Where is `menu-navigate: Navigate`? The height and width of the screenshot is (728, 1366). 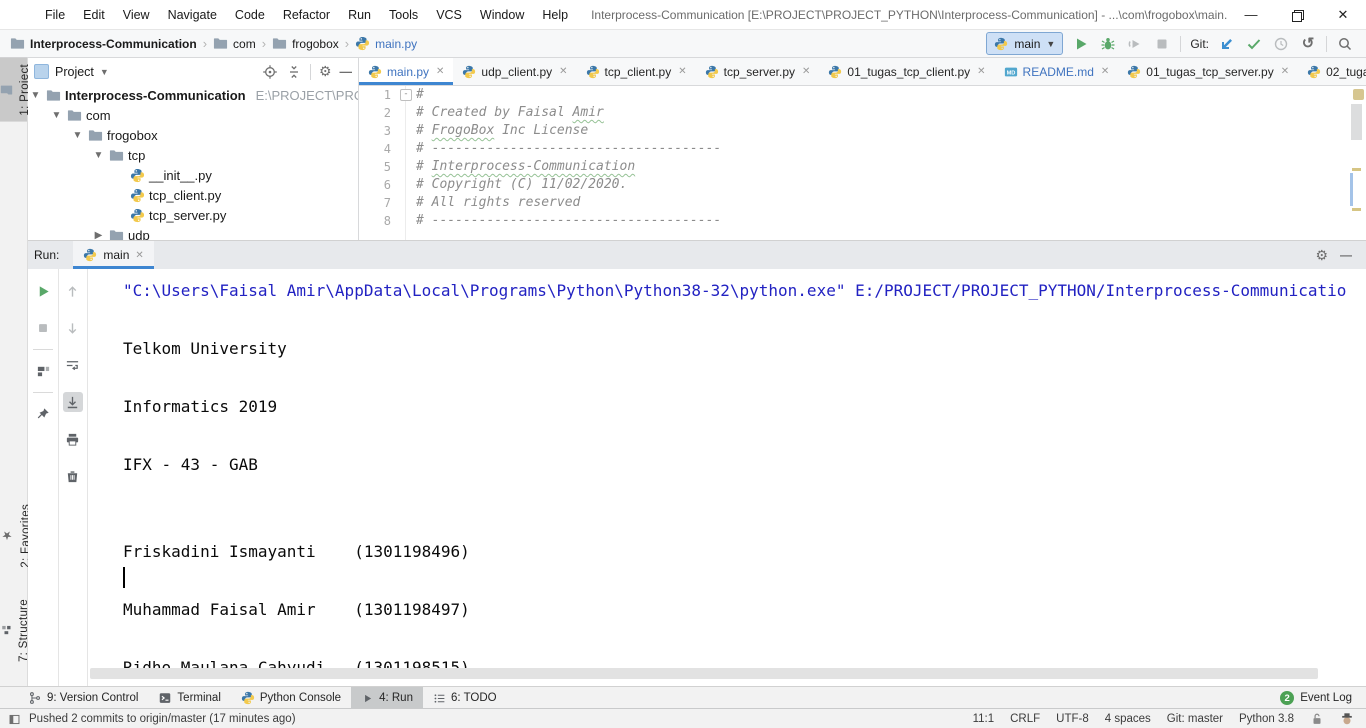 menu-navigate: Navigate is located at coordinates (192, 14).